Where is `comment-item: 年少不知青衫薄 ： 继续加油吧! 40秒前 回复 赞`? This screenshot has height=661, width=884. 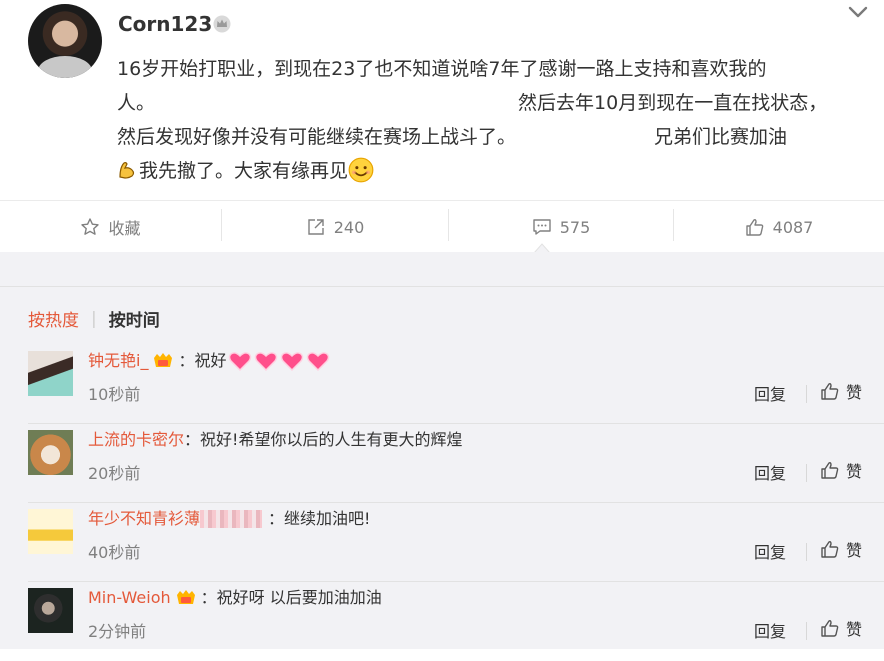 comment-item: 年少不知青衫薄 ： 继续加油吧! 40秒前 回复 赞 is located at coordinates (442, 542).